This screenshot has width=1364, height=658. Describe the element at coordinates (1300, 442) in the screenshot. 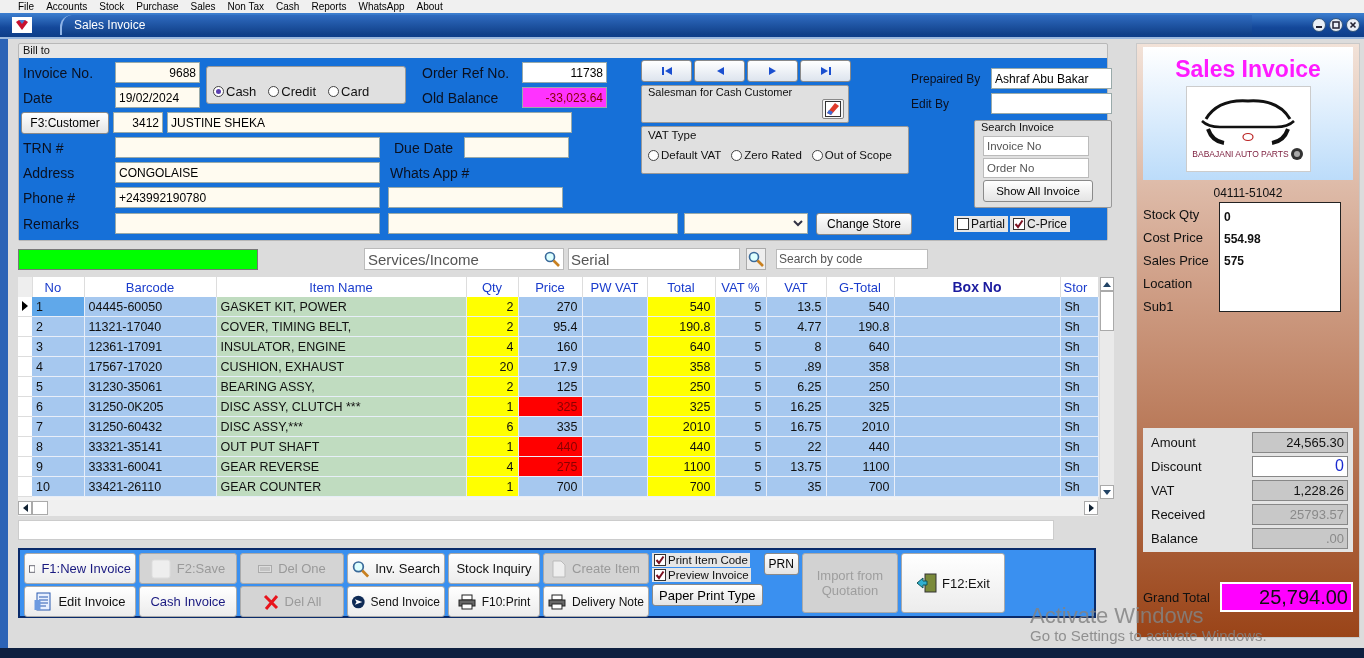

I see `total-field: 24,565.30` at that location.